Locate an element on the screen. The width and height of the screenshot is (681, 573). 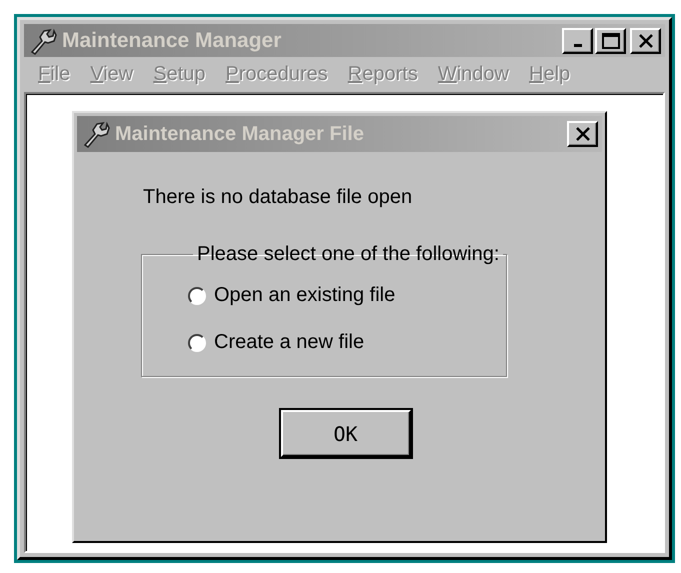
message-text: There is no database file open is located at coordinates (278, 197).